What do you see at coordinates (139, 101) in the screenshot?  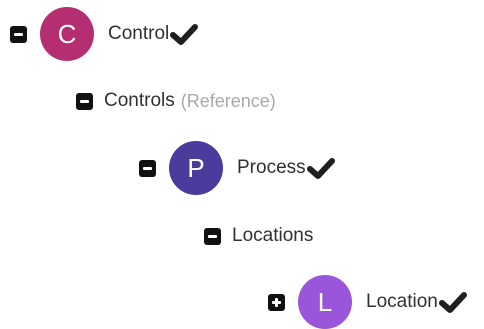 I see `node-label-controls: Controls` at bounding box center [139, 101].